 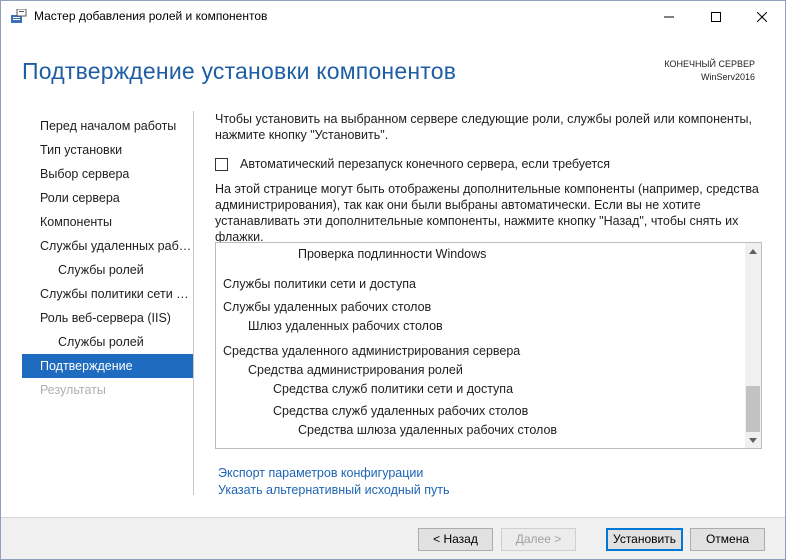 What do you see at coordinates (107, 198) in the screenshot?
I see `nav-item-server-roles: Роли сервера` at bounding box center [107, 198].